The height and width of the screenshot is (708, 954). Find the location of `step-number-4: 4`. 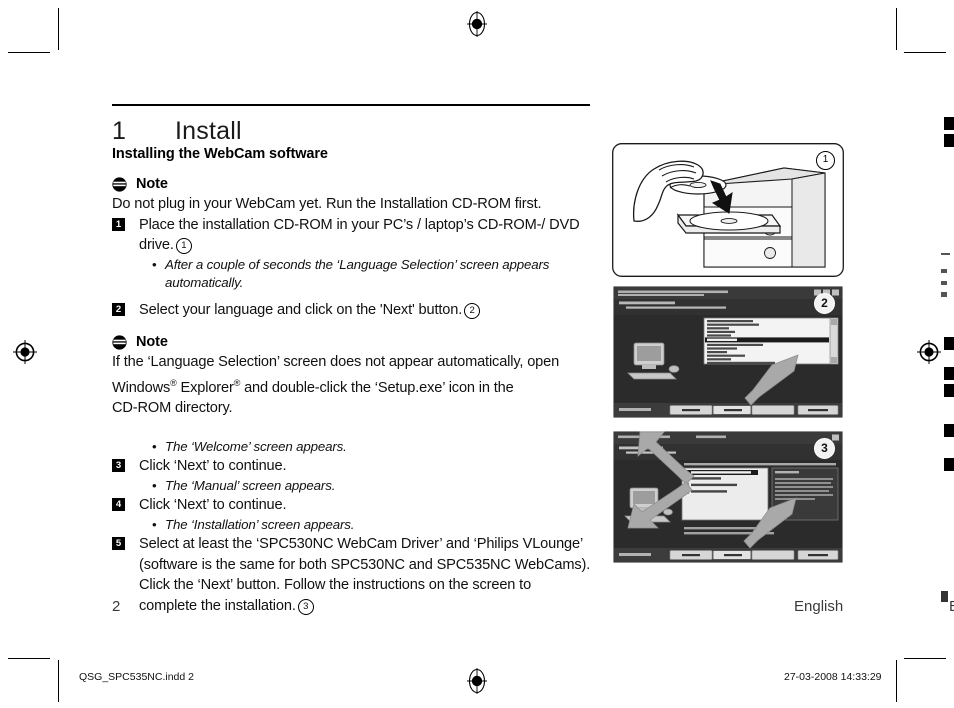

step-number-4: 4 is located at coordinates (118, 505).